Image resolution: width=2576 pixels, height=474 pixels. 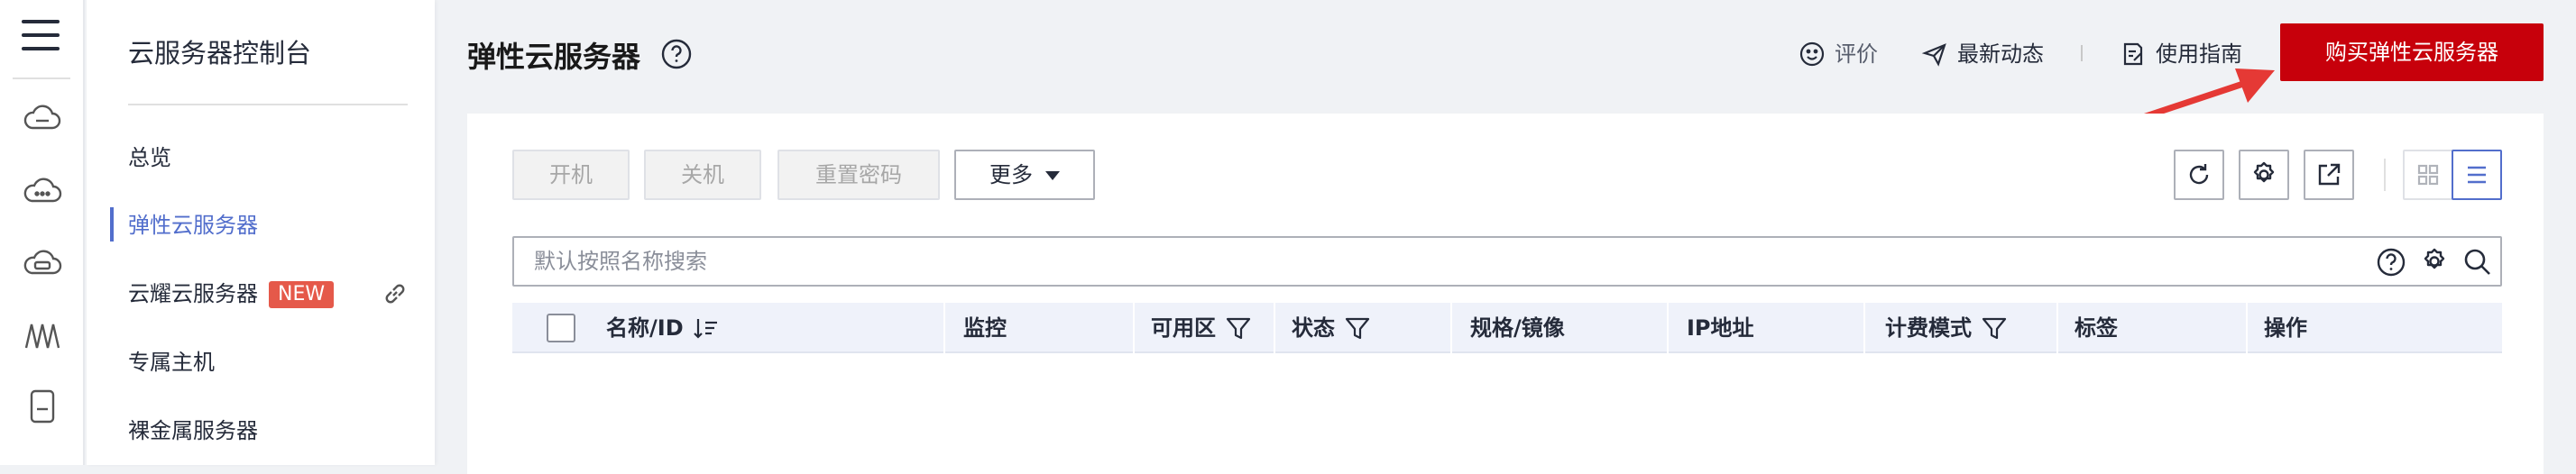 I want to click on caret-down-icon, so click(x=1052, y=175).